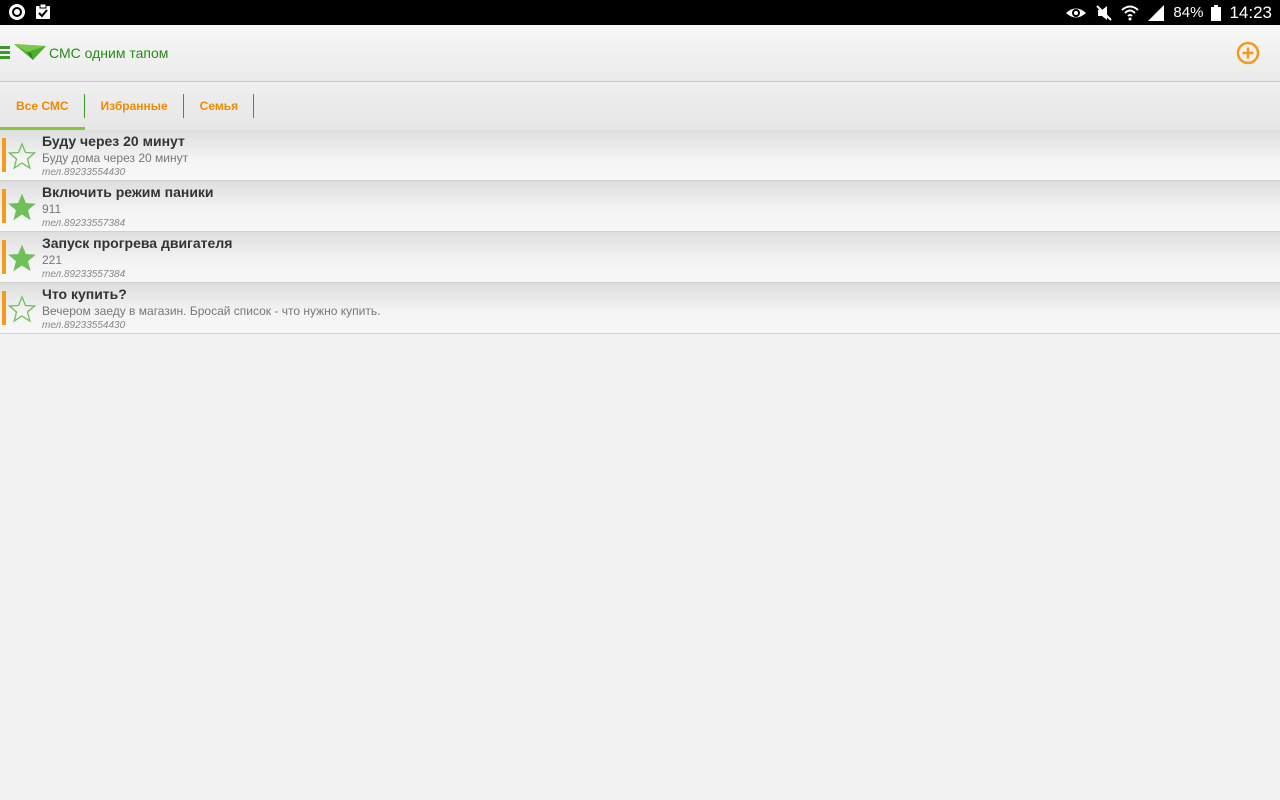 This screenshot has height=800, width=1280. What do you see at coordinates (640, 12) in the screenshot?
I see `status-bar: 84% 14:23` at bounding box center [640, 12].